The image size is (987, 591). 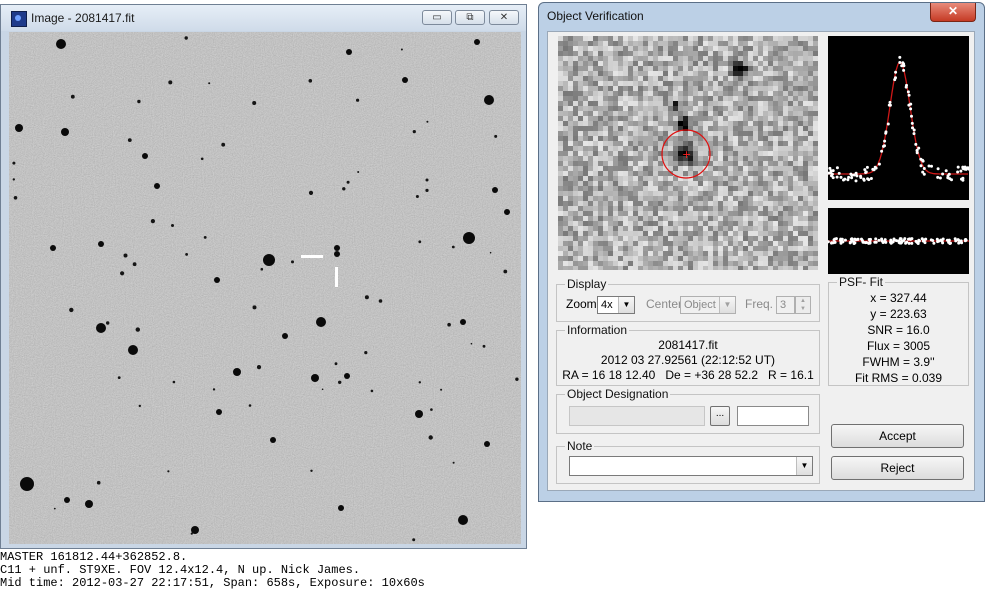 I want to click on center-select: Object ▼, so click(x=708, y=305).